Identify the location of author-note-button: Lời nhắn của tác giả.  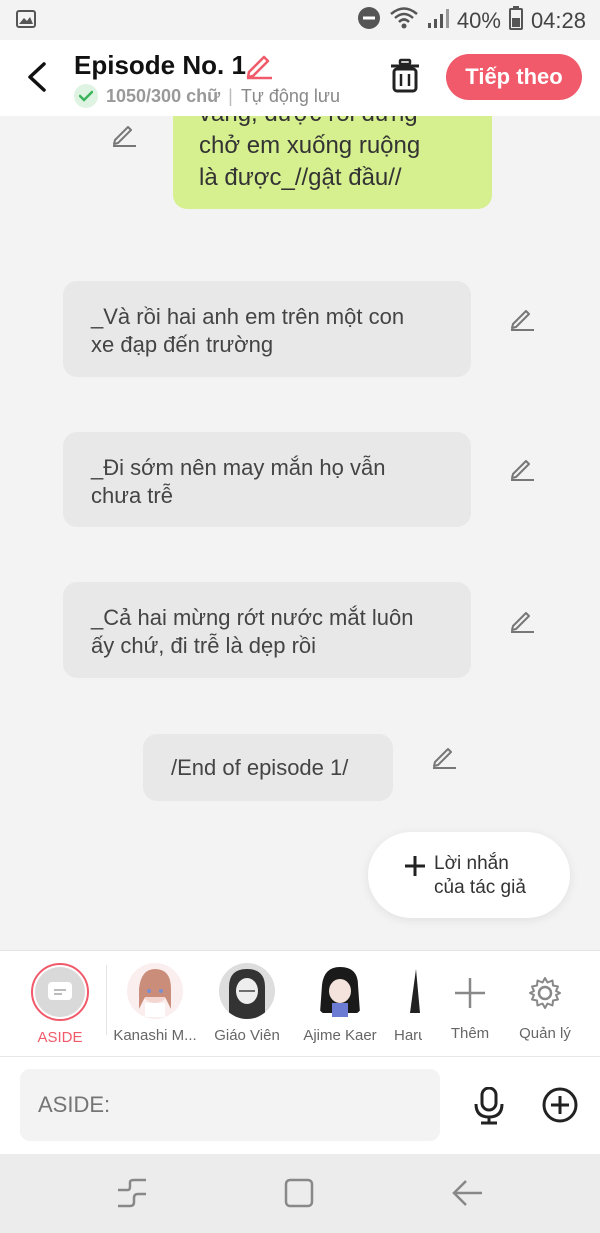
(469, 875).